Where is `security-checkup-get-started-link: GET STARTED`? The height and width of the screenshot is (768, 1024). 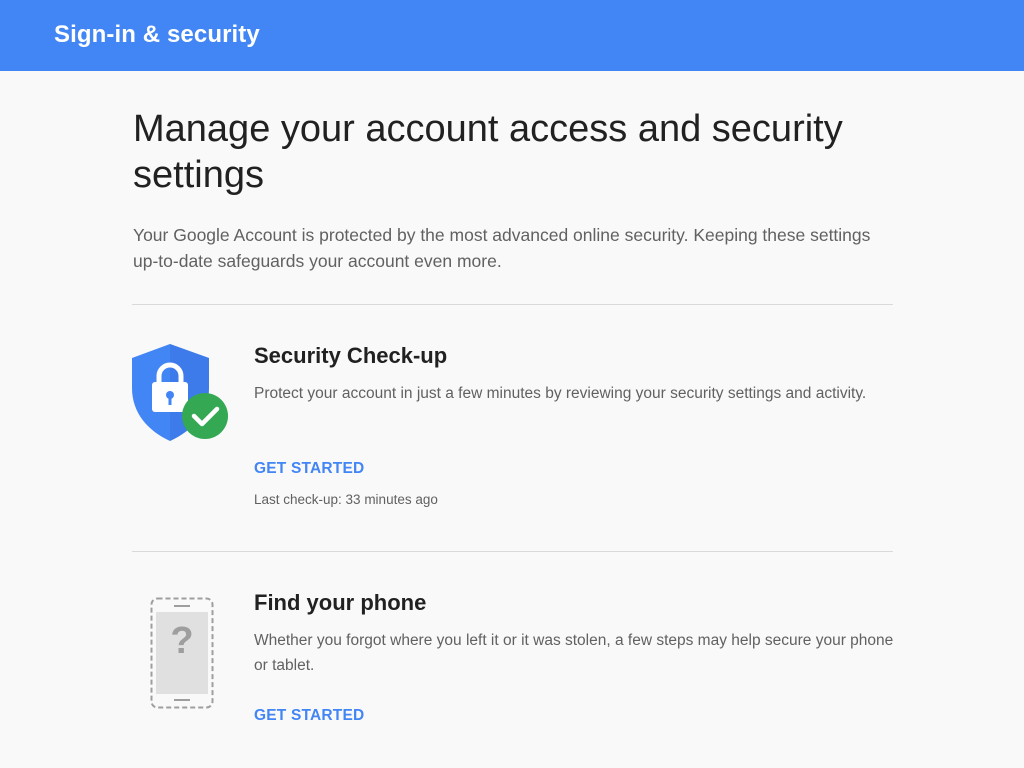 security-checkup-get-started-link: GET STARTED is located at coordinates (309, 469).